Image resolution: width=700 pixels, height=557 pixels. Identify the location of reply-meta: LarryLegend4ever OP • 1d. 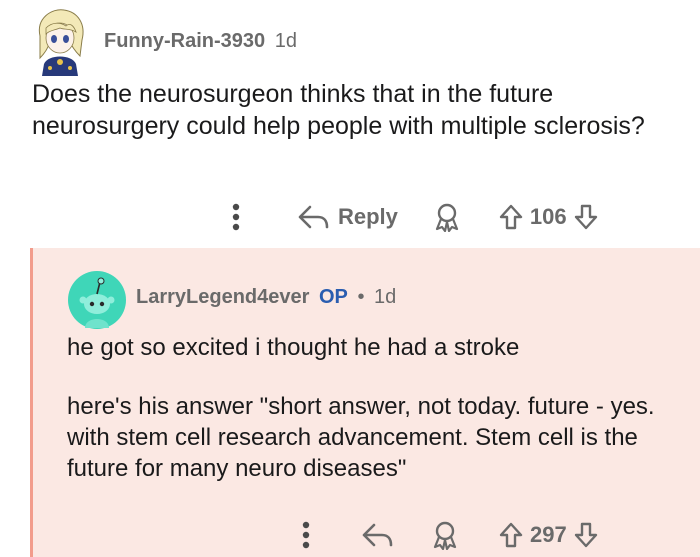
(266, 297).